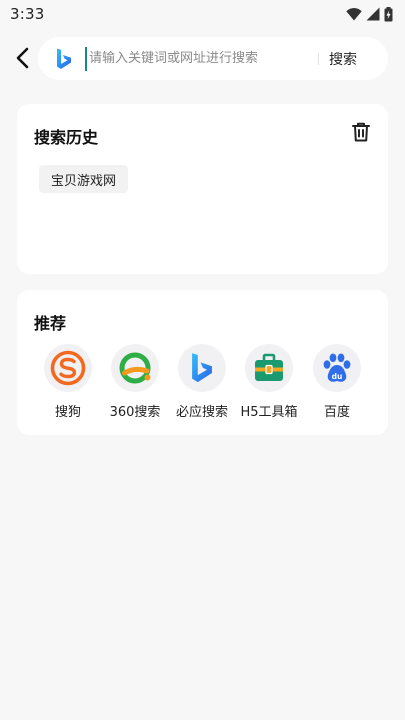 The height and width of the screenshot is (720, 405). Describe the element at coordinates (64, 59) in the screenshot. I see `bing-logo-icon` at that location.